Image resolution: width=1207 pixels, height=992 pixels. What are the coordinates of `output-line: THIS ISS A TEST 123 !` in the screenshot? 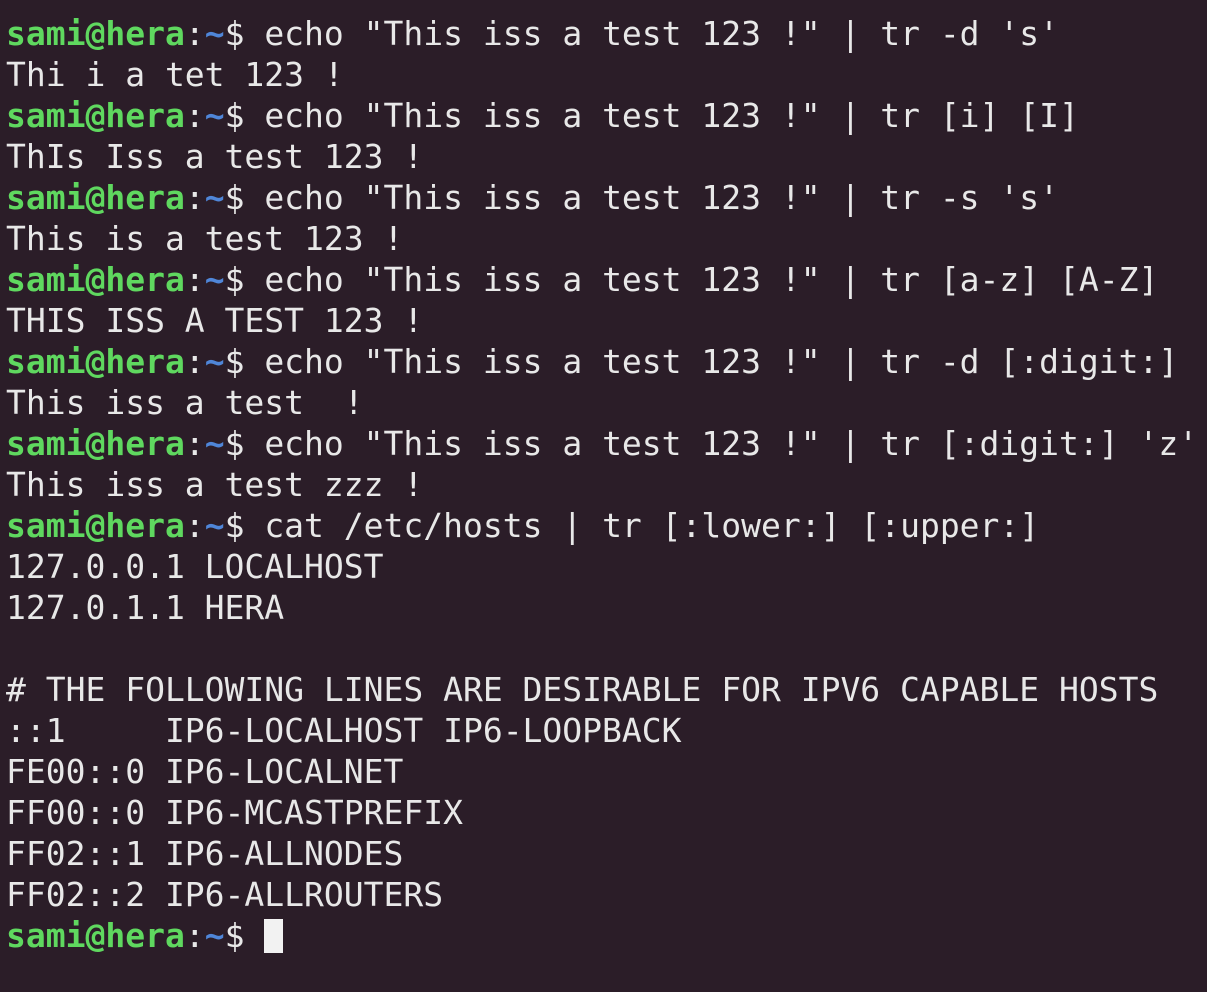 It's located at (215, 320).